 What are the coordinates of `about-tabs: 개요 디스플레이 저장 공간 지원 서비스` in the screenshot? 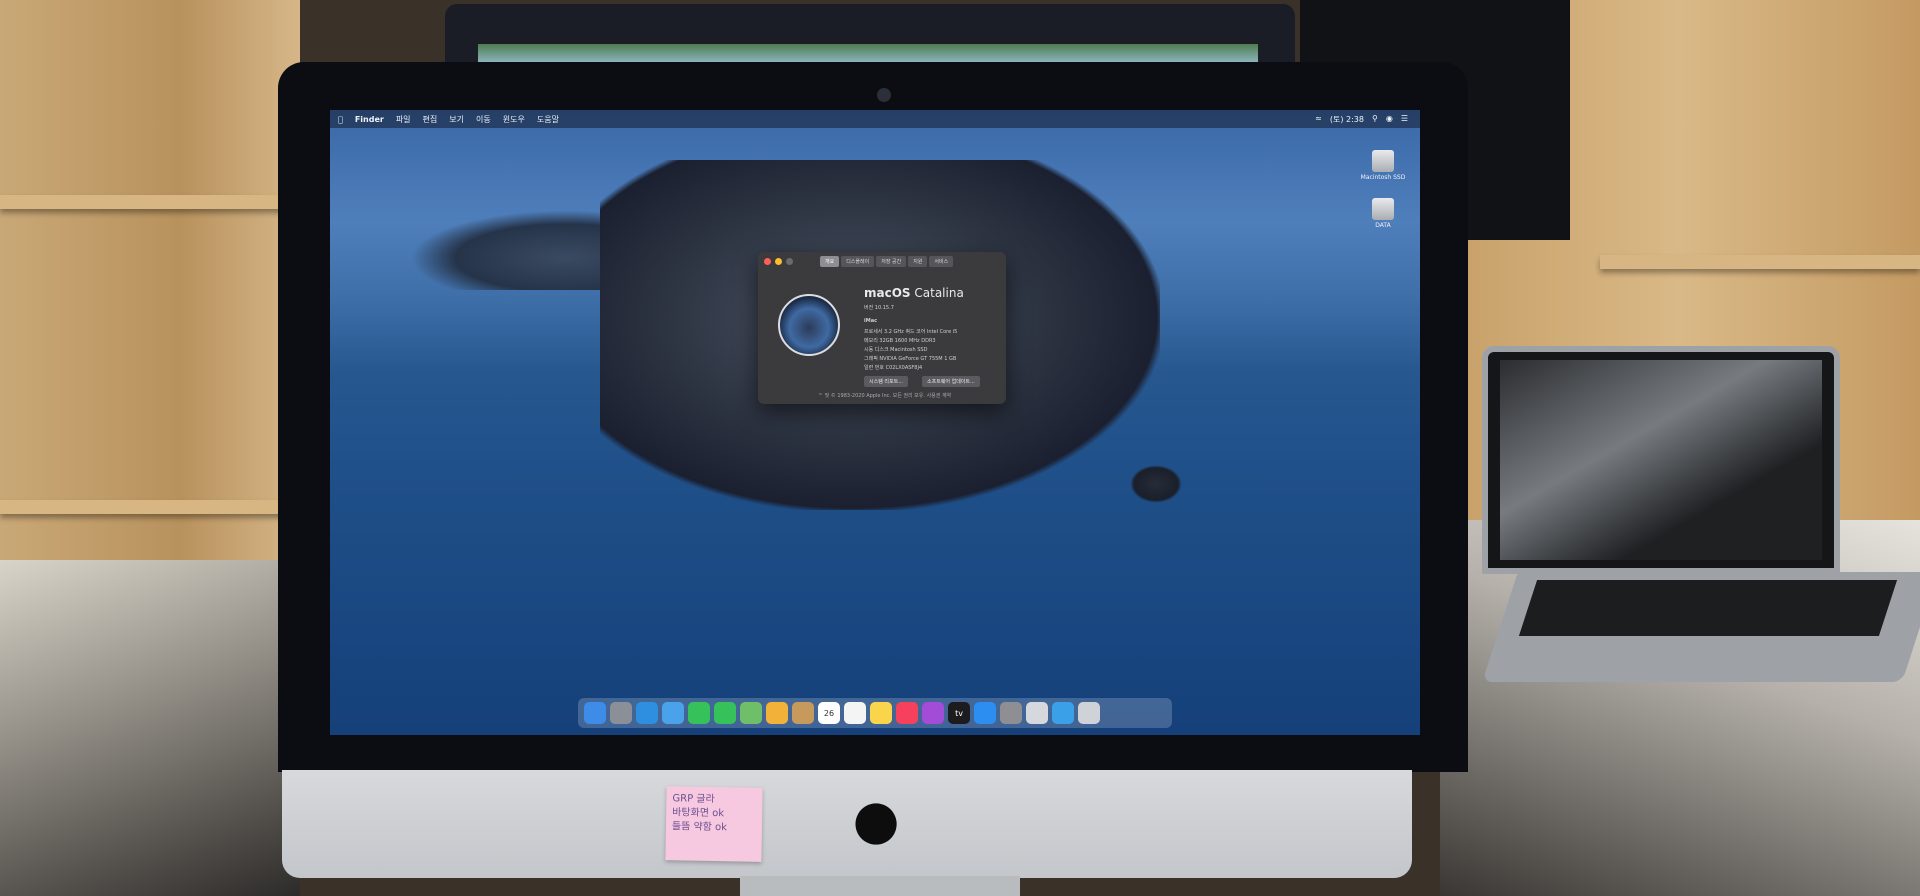 It's located at (887, 261).